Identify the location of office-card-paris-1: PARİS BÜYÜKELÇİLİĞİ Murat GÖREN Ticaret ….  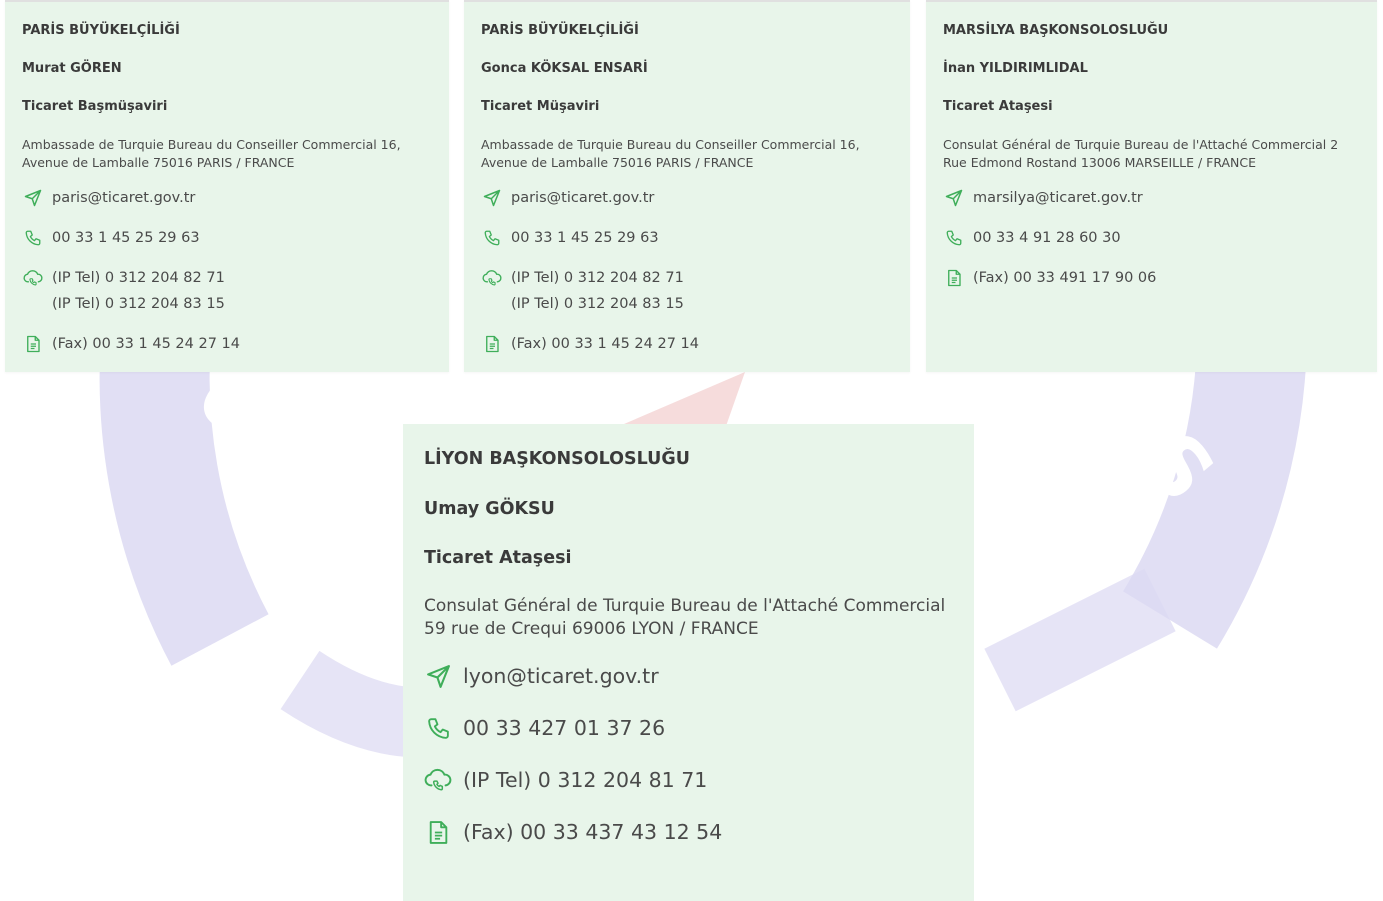
(227, 186).